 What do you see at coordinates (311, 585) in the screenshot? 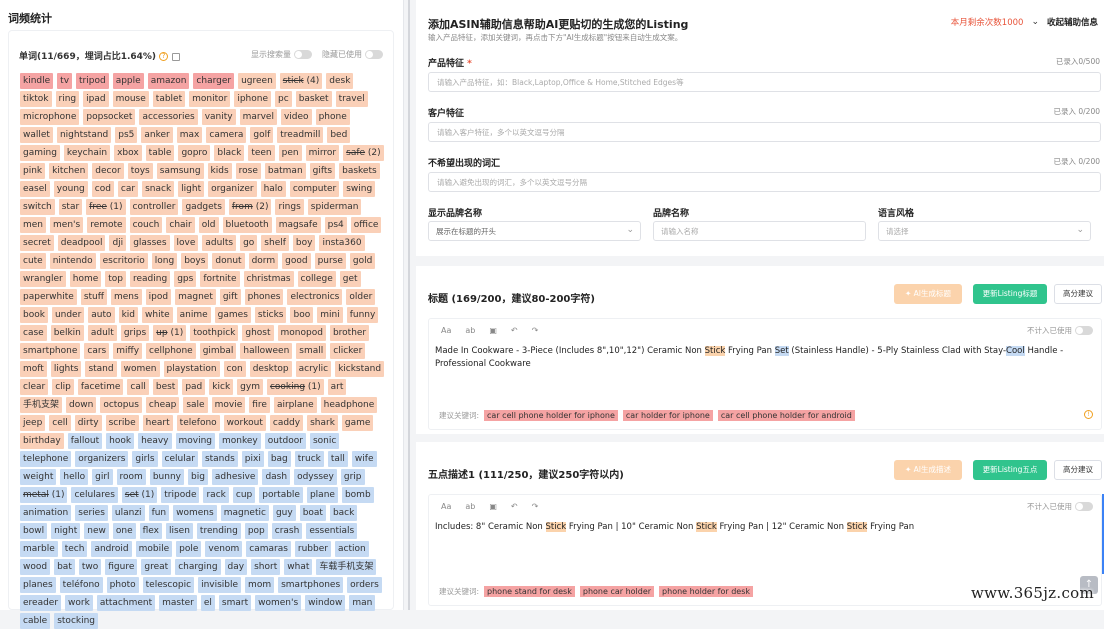
I see `keyword-tag: smartphones` at bounding box center [311, 585].